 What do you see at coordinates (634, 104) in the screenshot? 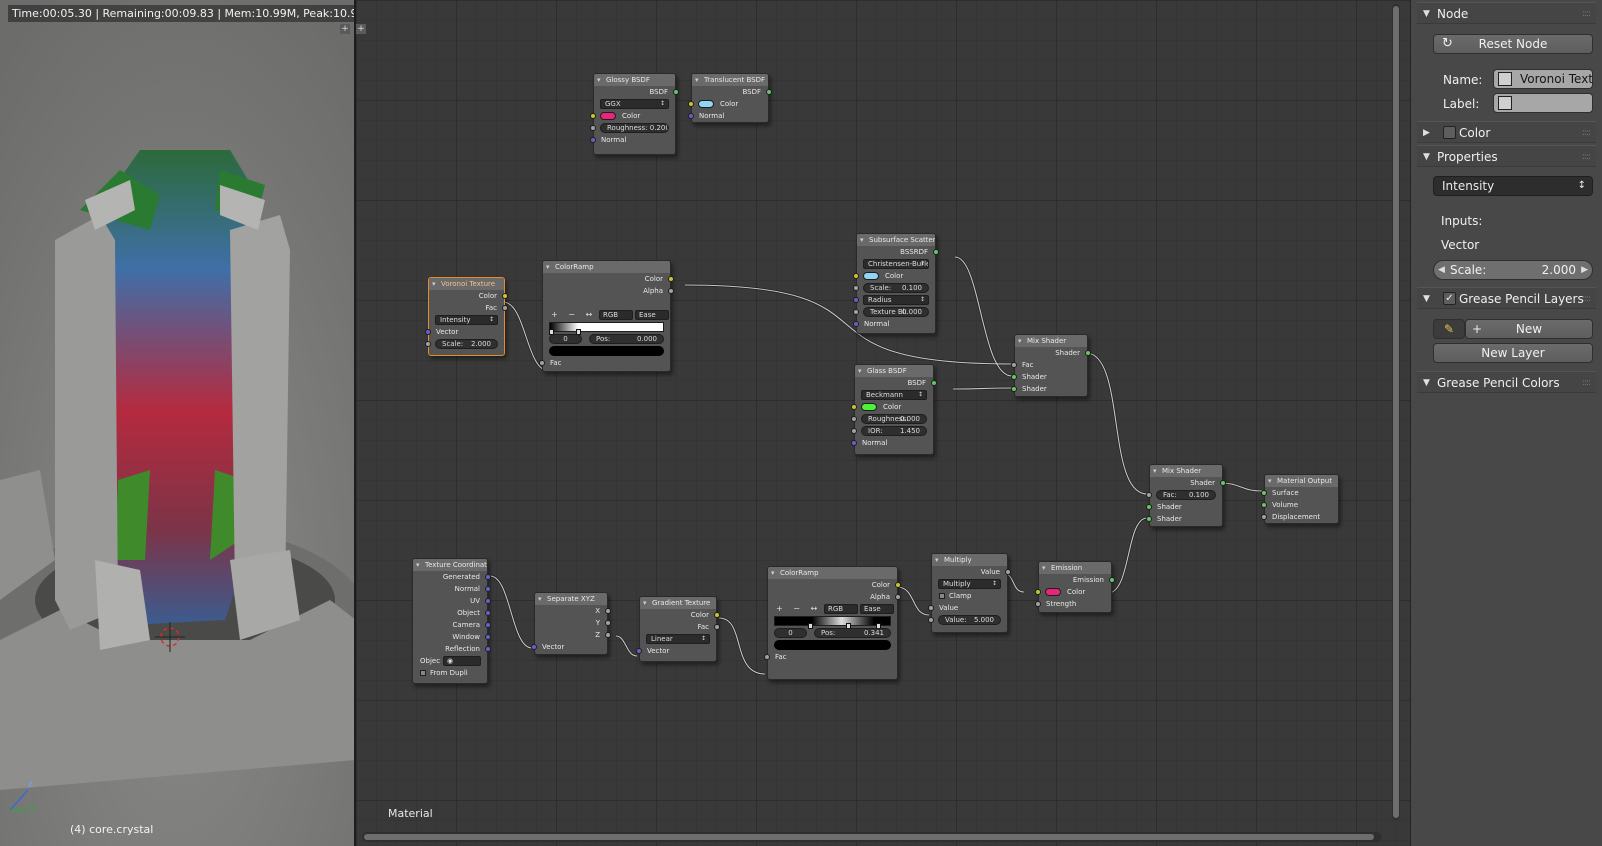
I see `distribution-dropdown: GGX` at bounding box center [634, 104].